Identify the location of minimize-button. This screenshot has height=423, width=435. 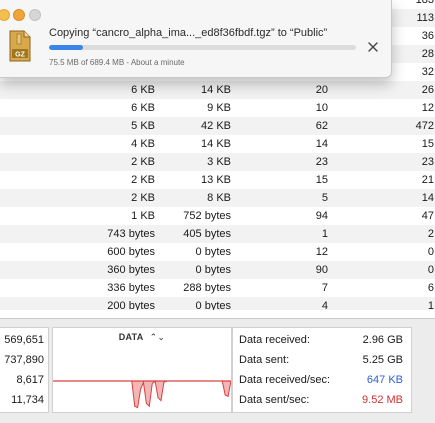
(5, 15).